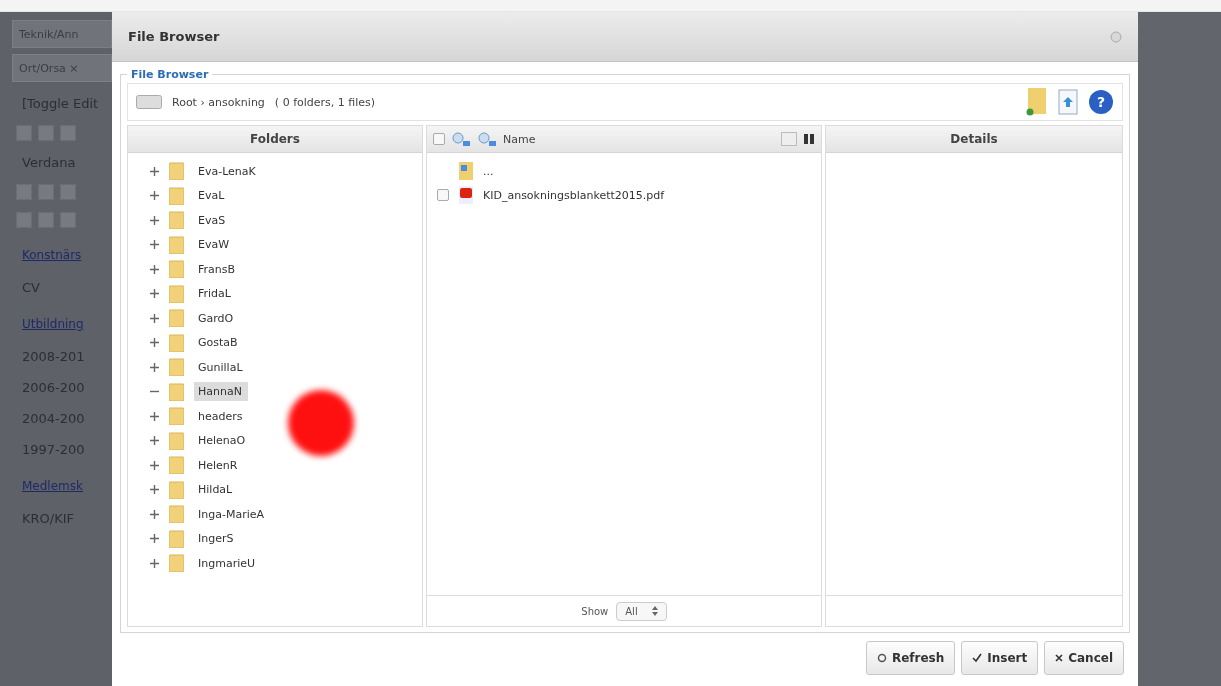 This screenshot has height=686, width=1221. I want to click on drive-icon, so click(149, 102).